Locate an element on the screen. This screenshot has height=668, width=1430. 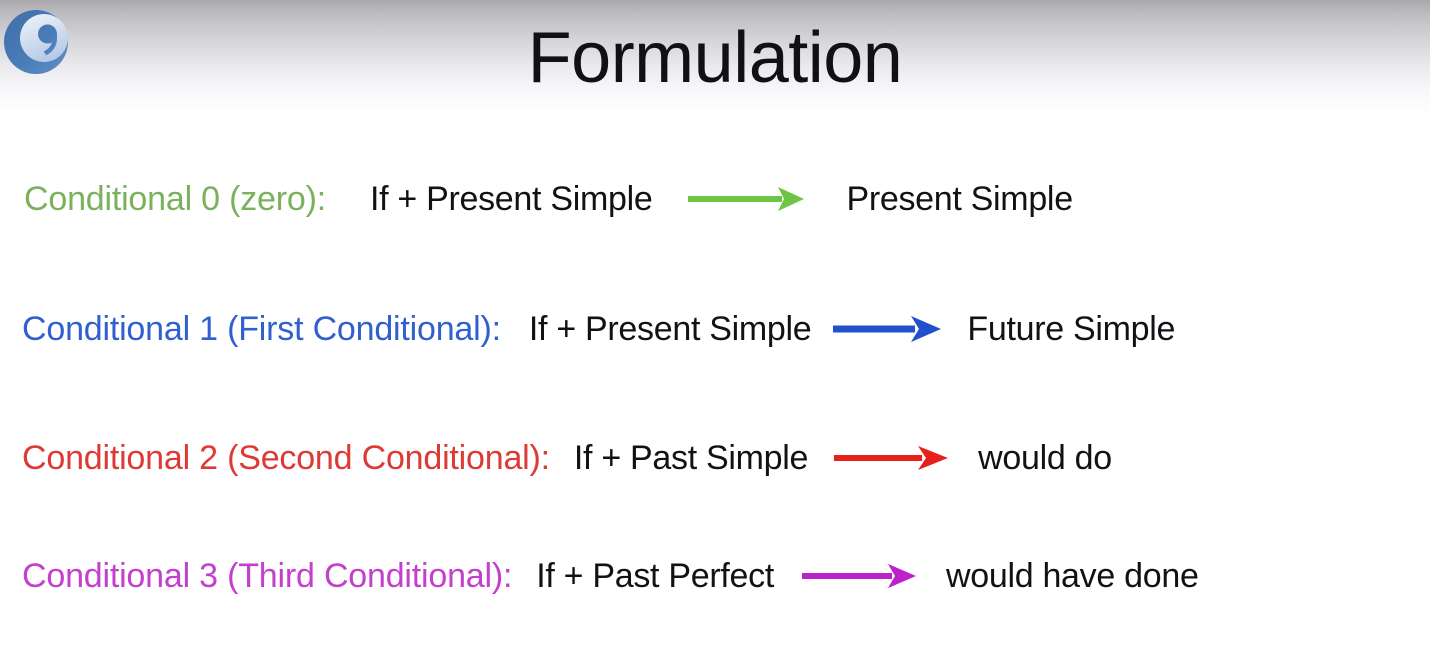
condition-clause-0: If + Present Simple is located at coordinates (511, 199).